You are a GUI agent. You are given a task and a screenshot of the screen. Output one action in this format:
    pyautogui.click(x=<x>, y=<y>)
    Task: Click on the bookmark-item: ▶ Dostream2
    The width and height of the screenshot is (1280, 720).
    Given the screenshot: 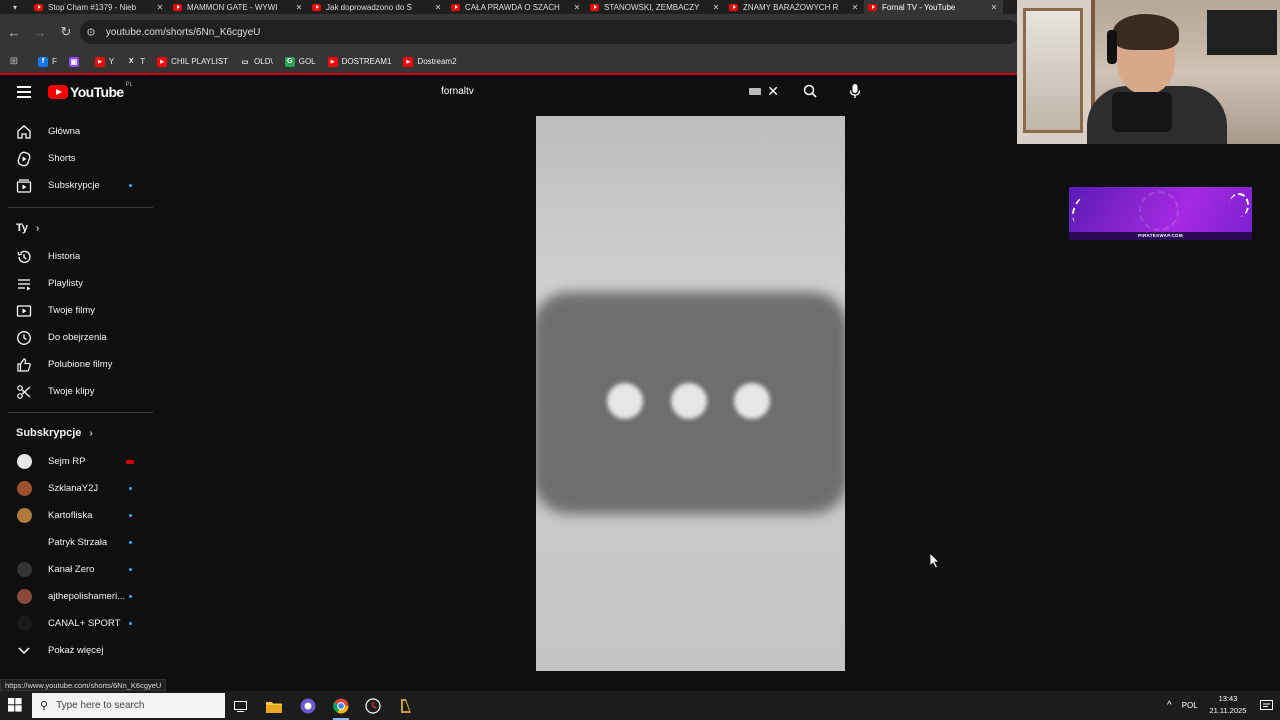 What is the action you would take?
    pyautogui.click(x=430, y=61)
    